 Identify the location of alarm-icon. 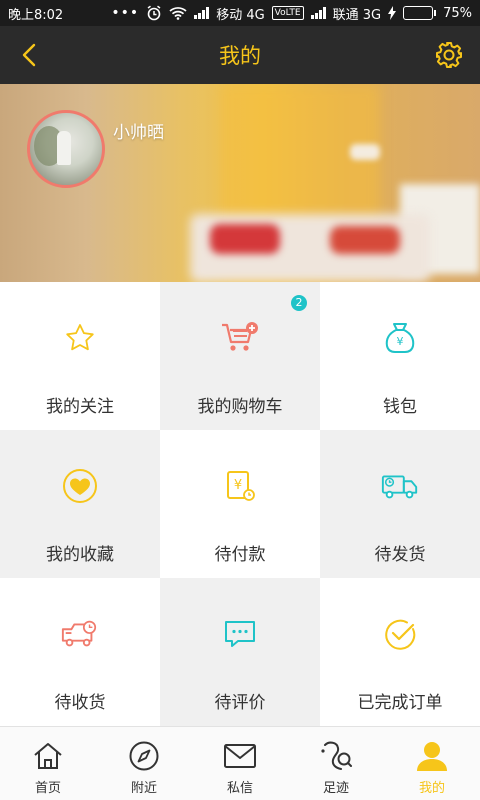
(154, 13).